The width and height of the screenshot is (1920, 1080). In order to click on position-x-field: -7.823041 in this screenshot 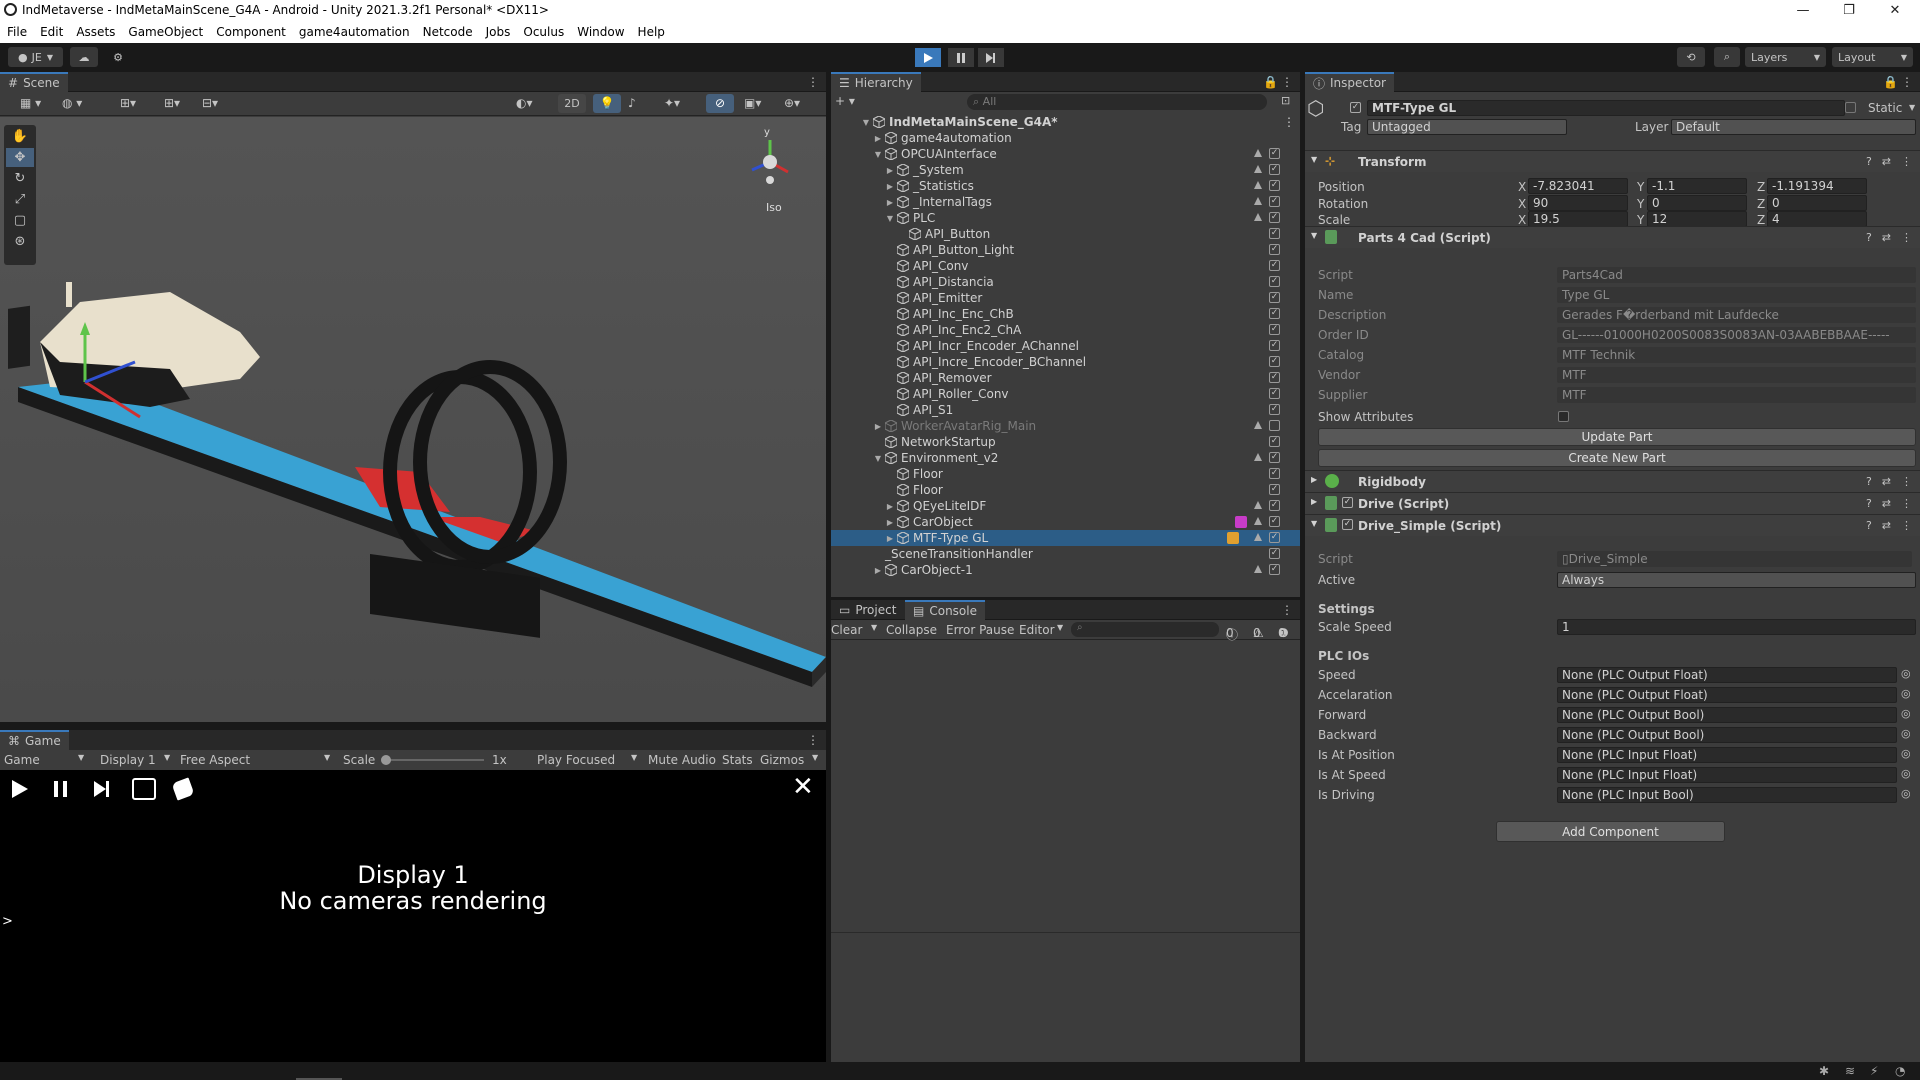, I will do `click(1578, 186)`.